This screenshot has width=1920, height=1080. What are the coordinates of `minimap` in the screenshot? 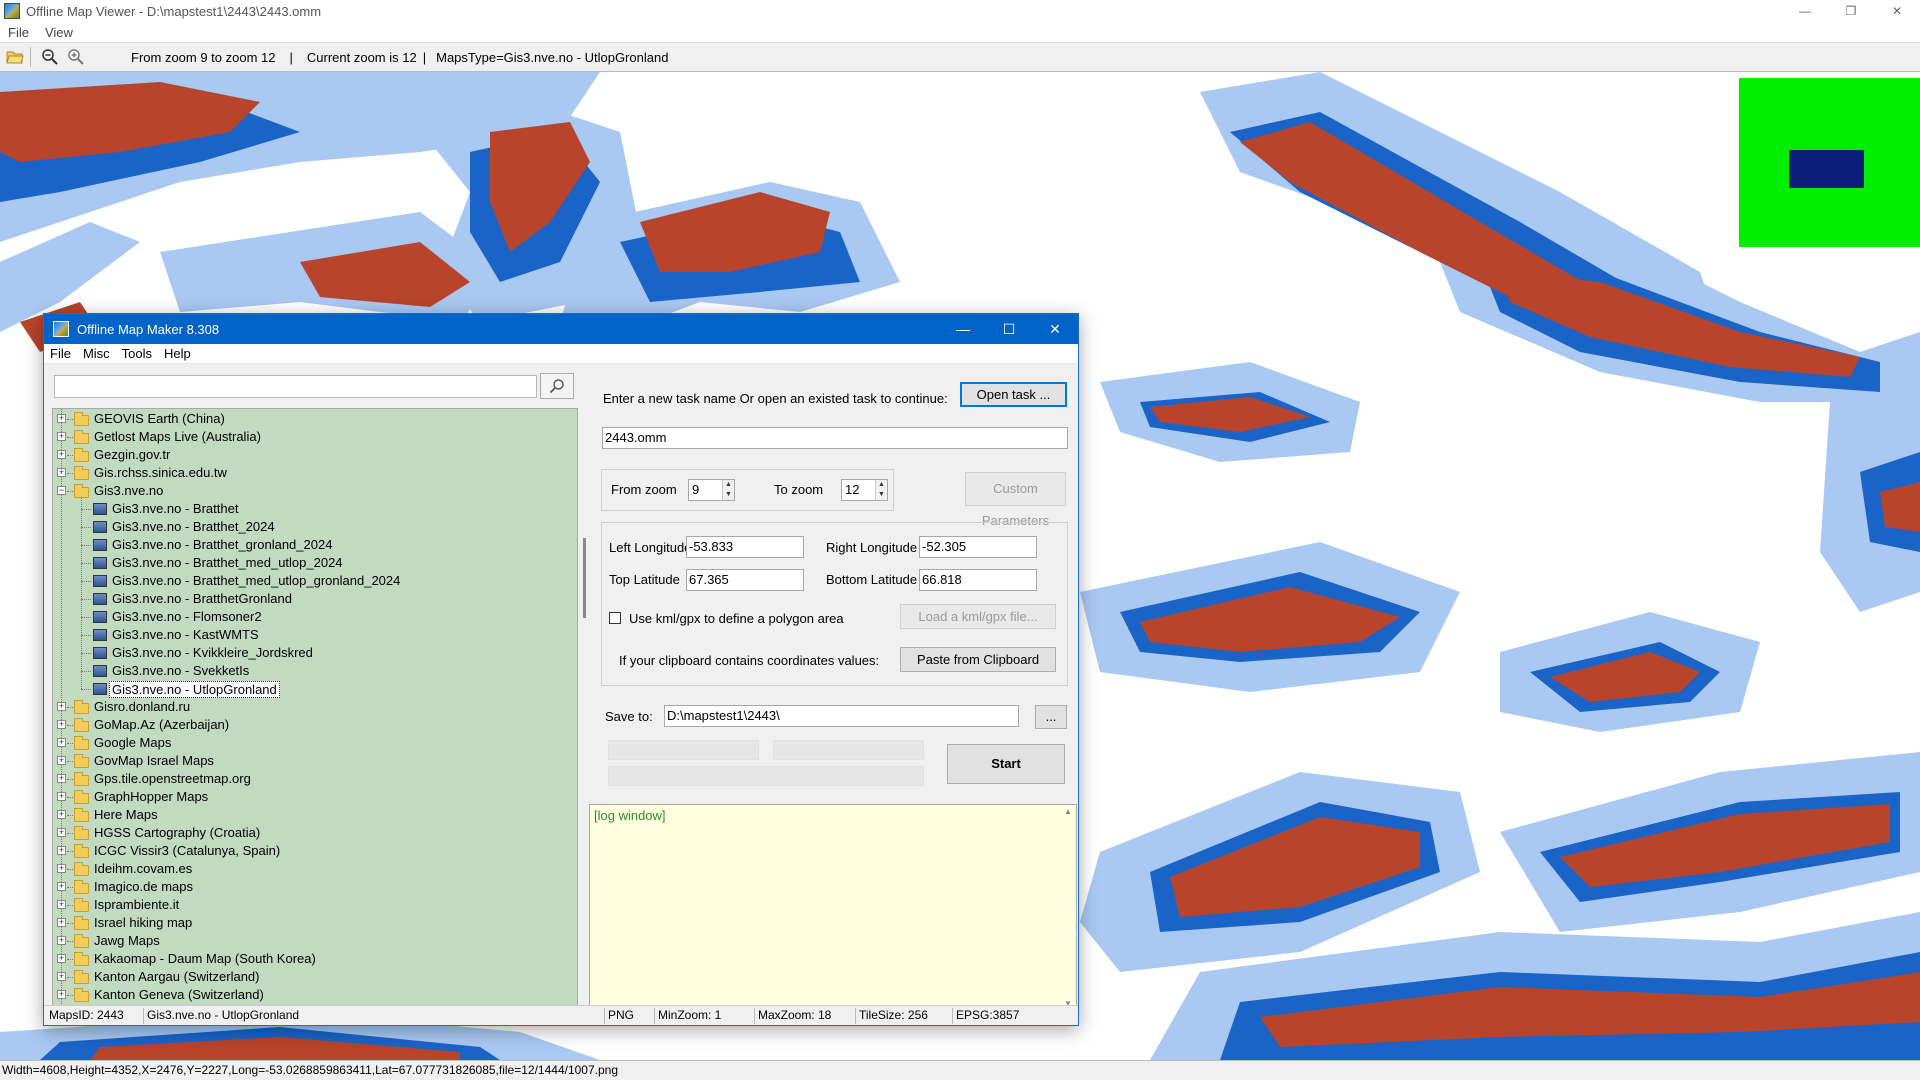 It's located at (1829, 162).